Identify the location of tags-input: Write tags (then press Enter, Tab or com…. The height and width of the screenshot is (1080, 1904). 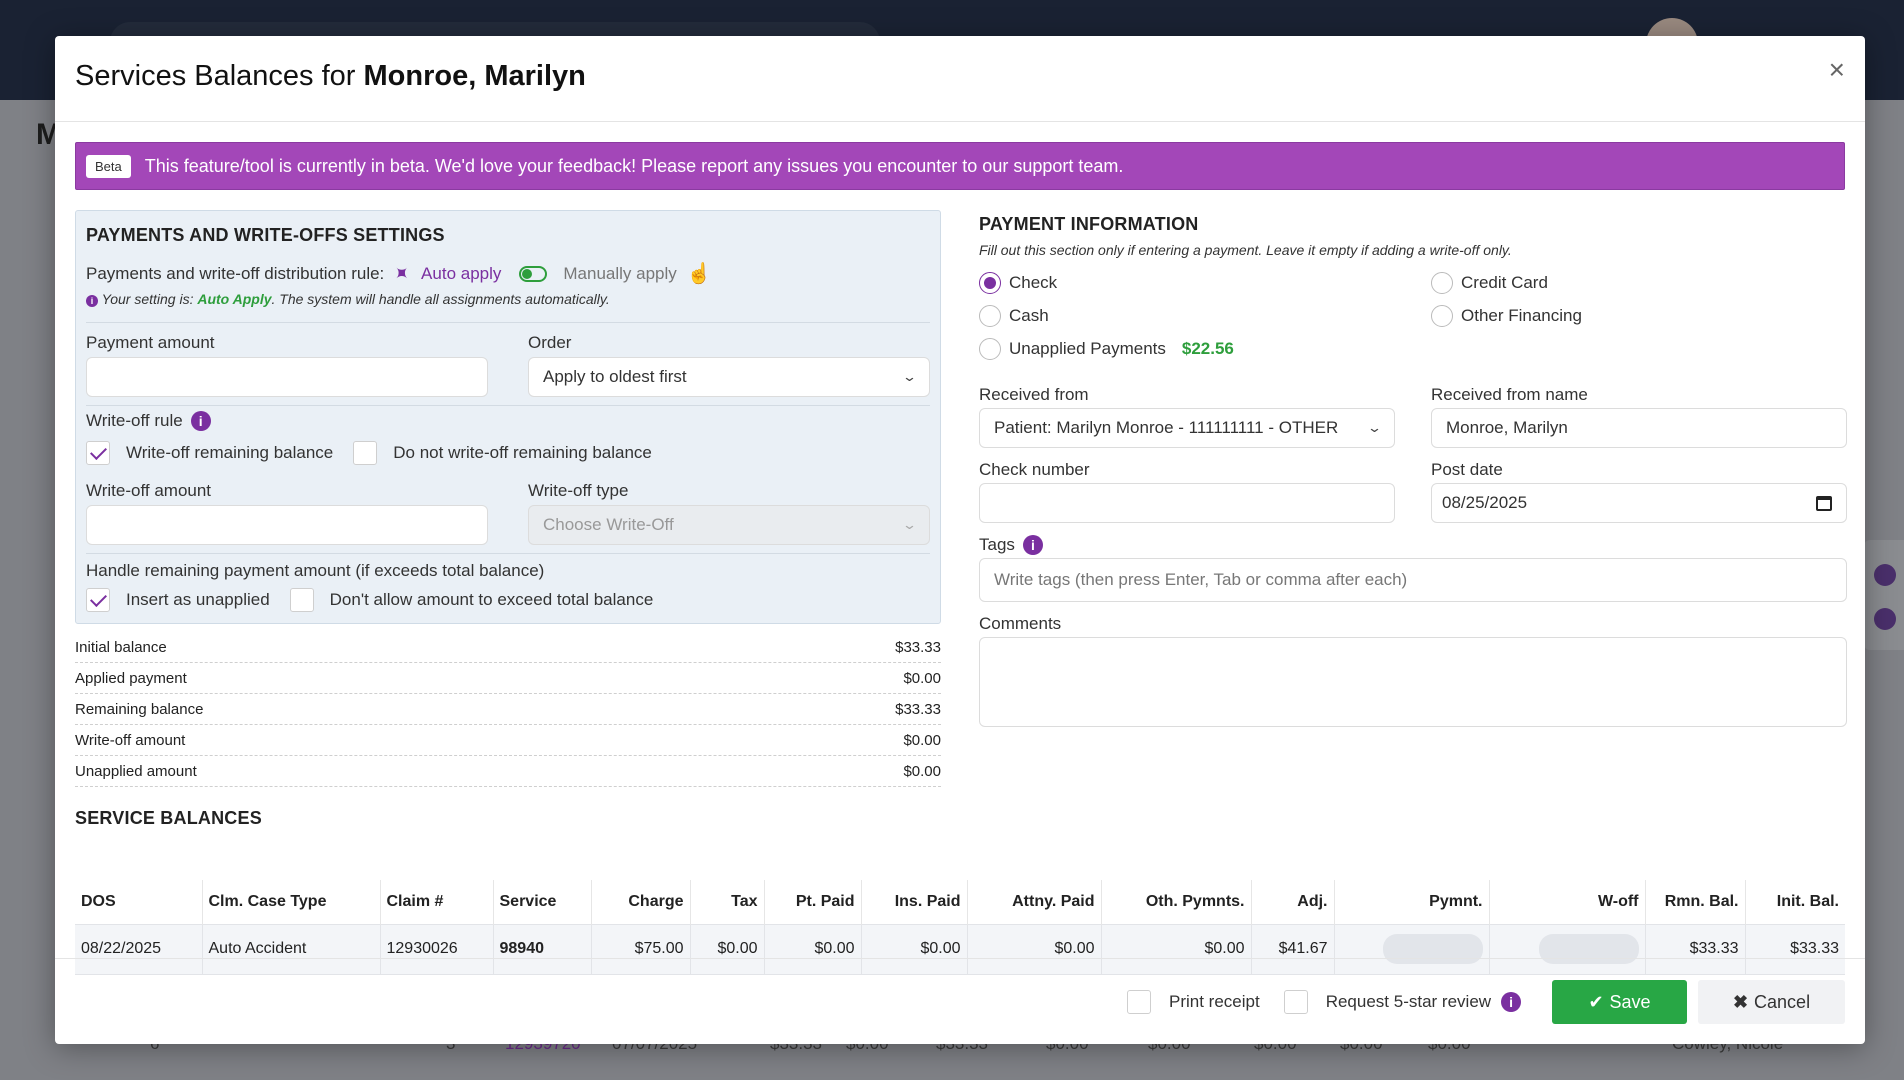
(1413, 580).